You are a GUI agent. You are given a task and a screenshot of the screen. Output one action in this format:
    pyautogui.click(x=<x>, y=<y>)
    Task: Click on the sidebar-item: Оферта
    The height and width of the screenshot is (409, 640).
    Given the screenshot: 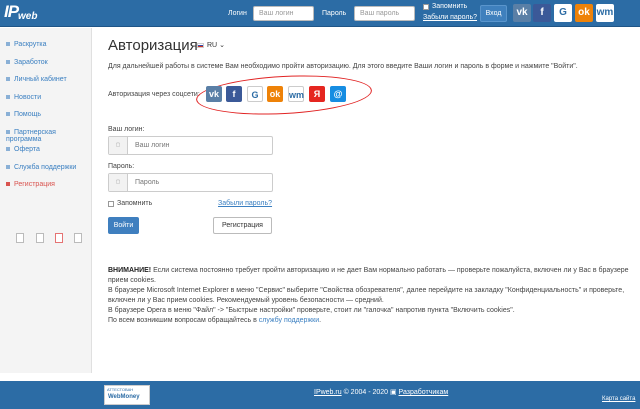 What is the action you would take?
    pyautogui.click(x=23, y=149)
    